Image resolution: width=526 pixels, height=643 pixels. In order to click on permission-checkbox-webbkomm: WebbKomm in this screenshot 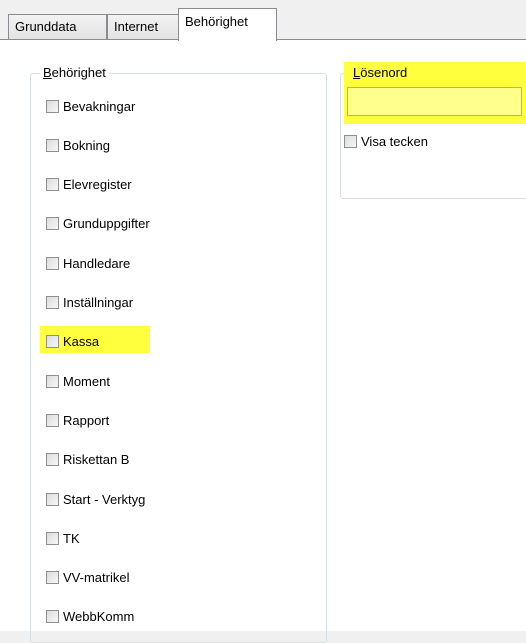, I will do `click(90, 617)`.